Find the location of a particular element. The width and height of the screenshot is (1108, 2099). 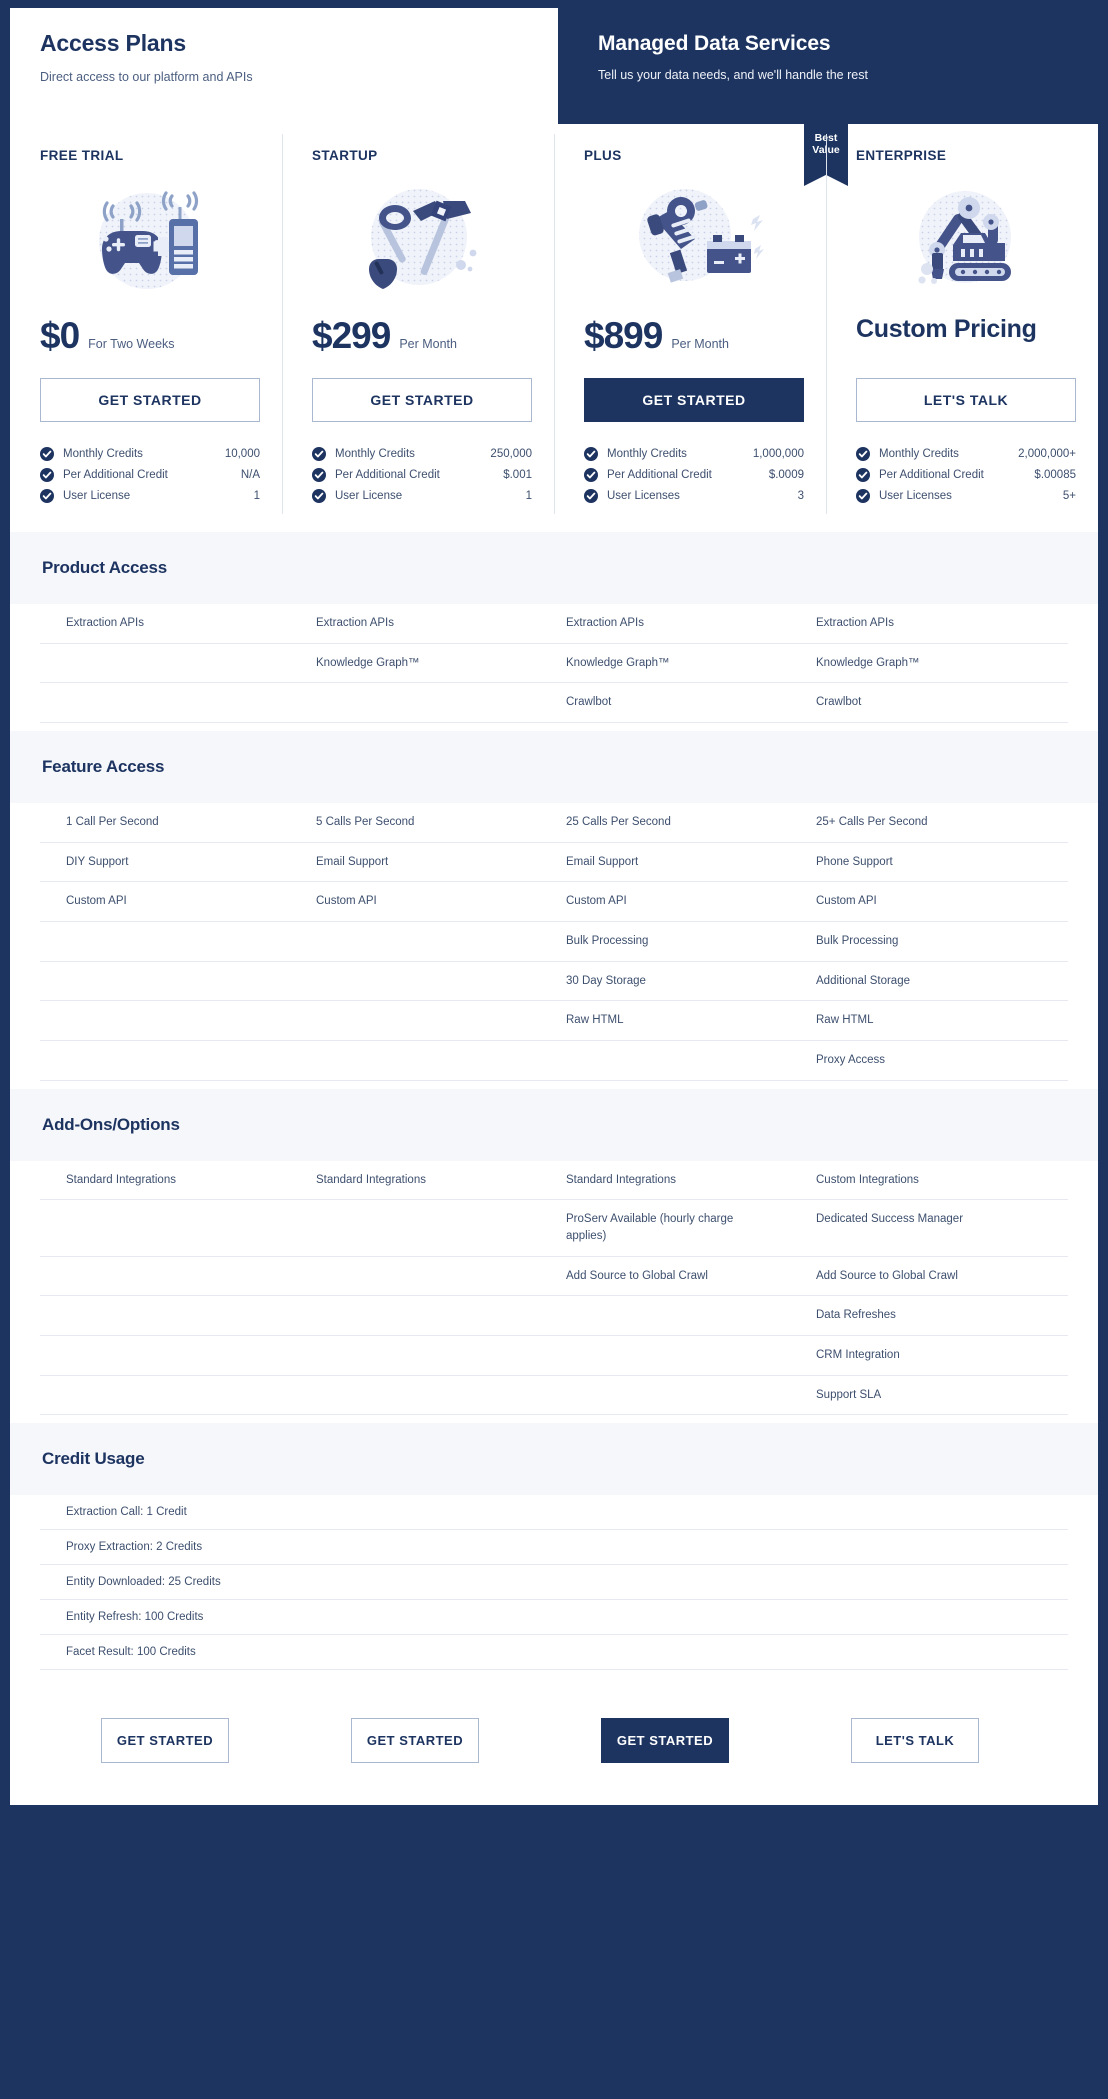

plan-spec-row: Monthly Credits 10,000 is located at coordinates (150, 453).